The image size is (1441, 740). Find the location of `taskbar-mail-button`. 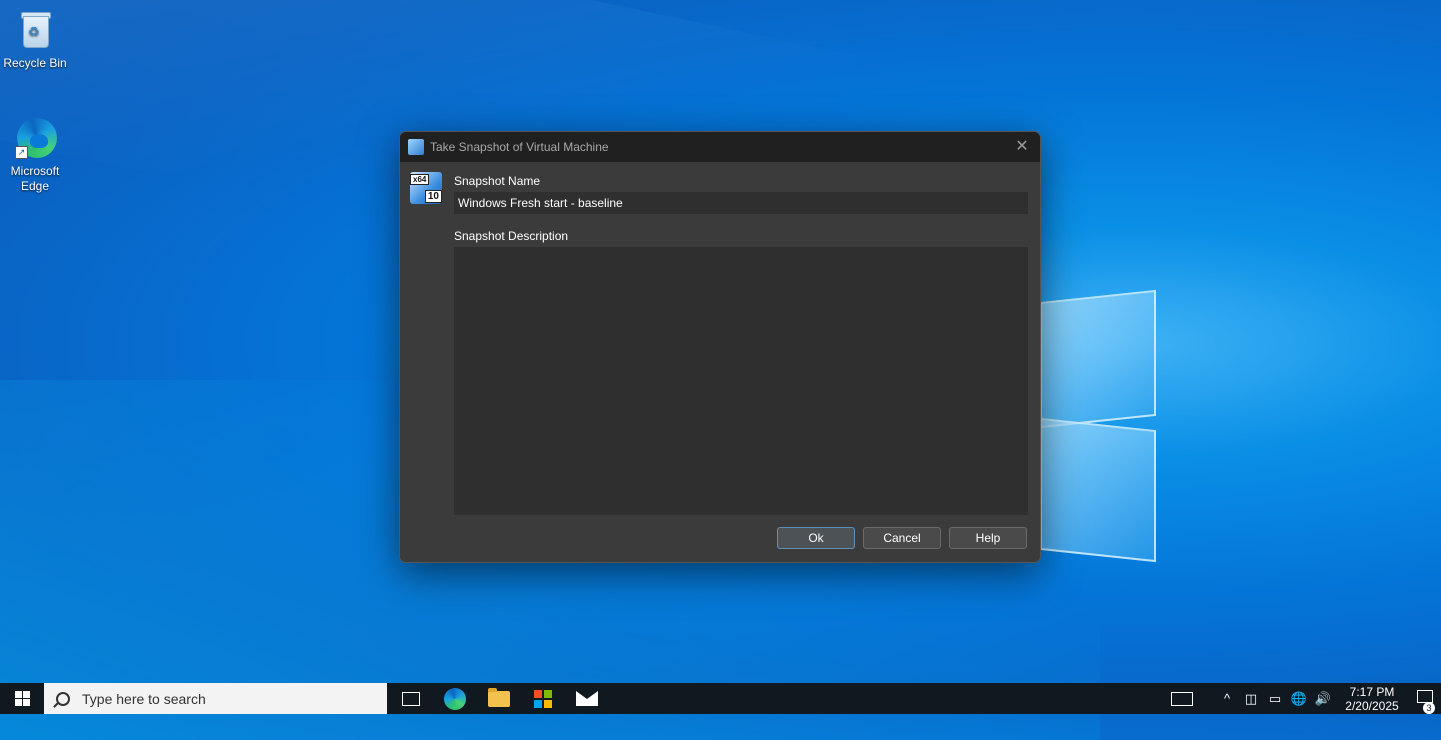

taskbar-mail-button is located at coordinates (587, 698).